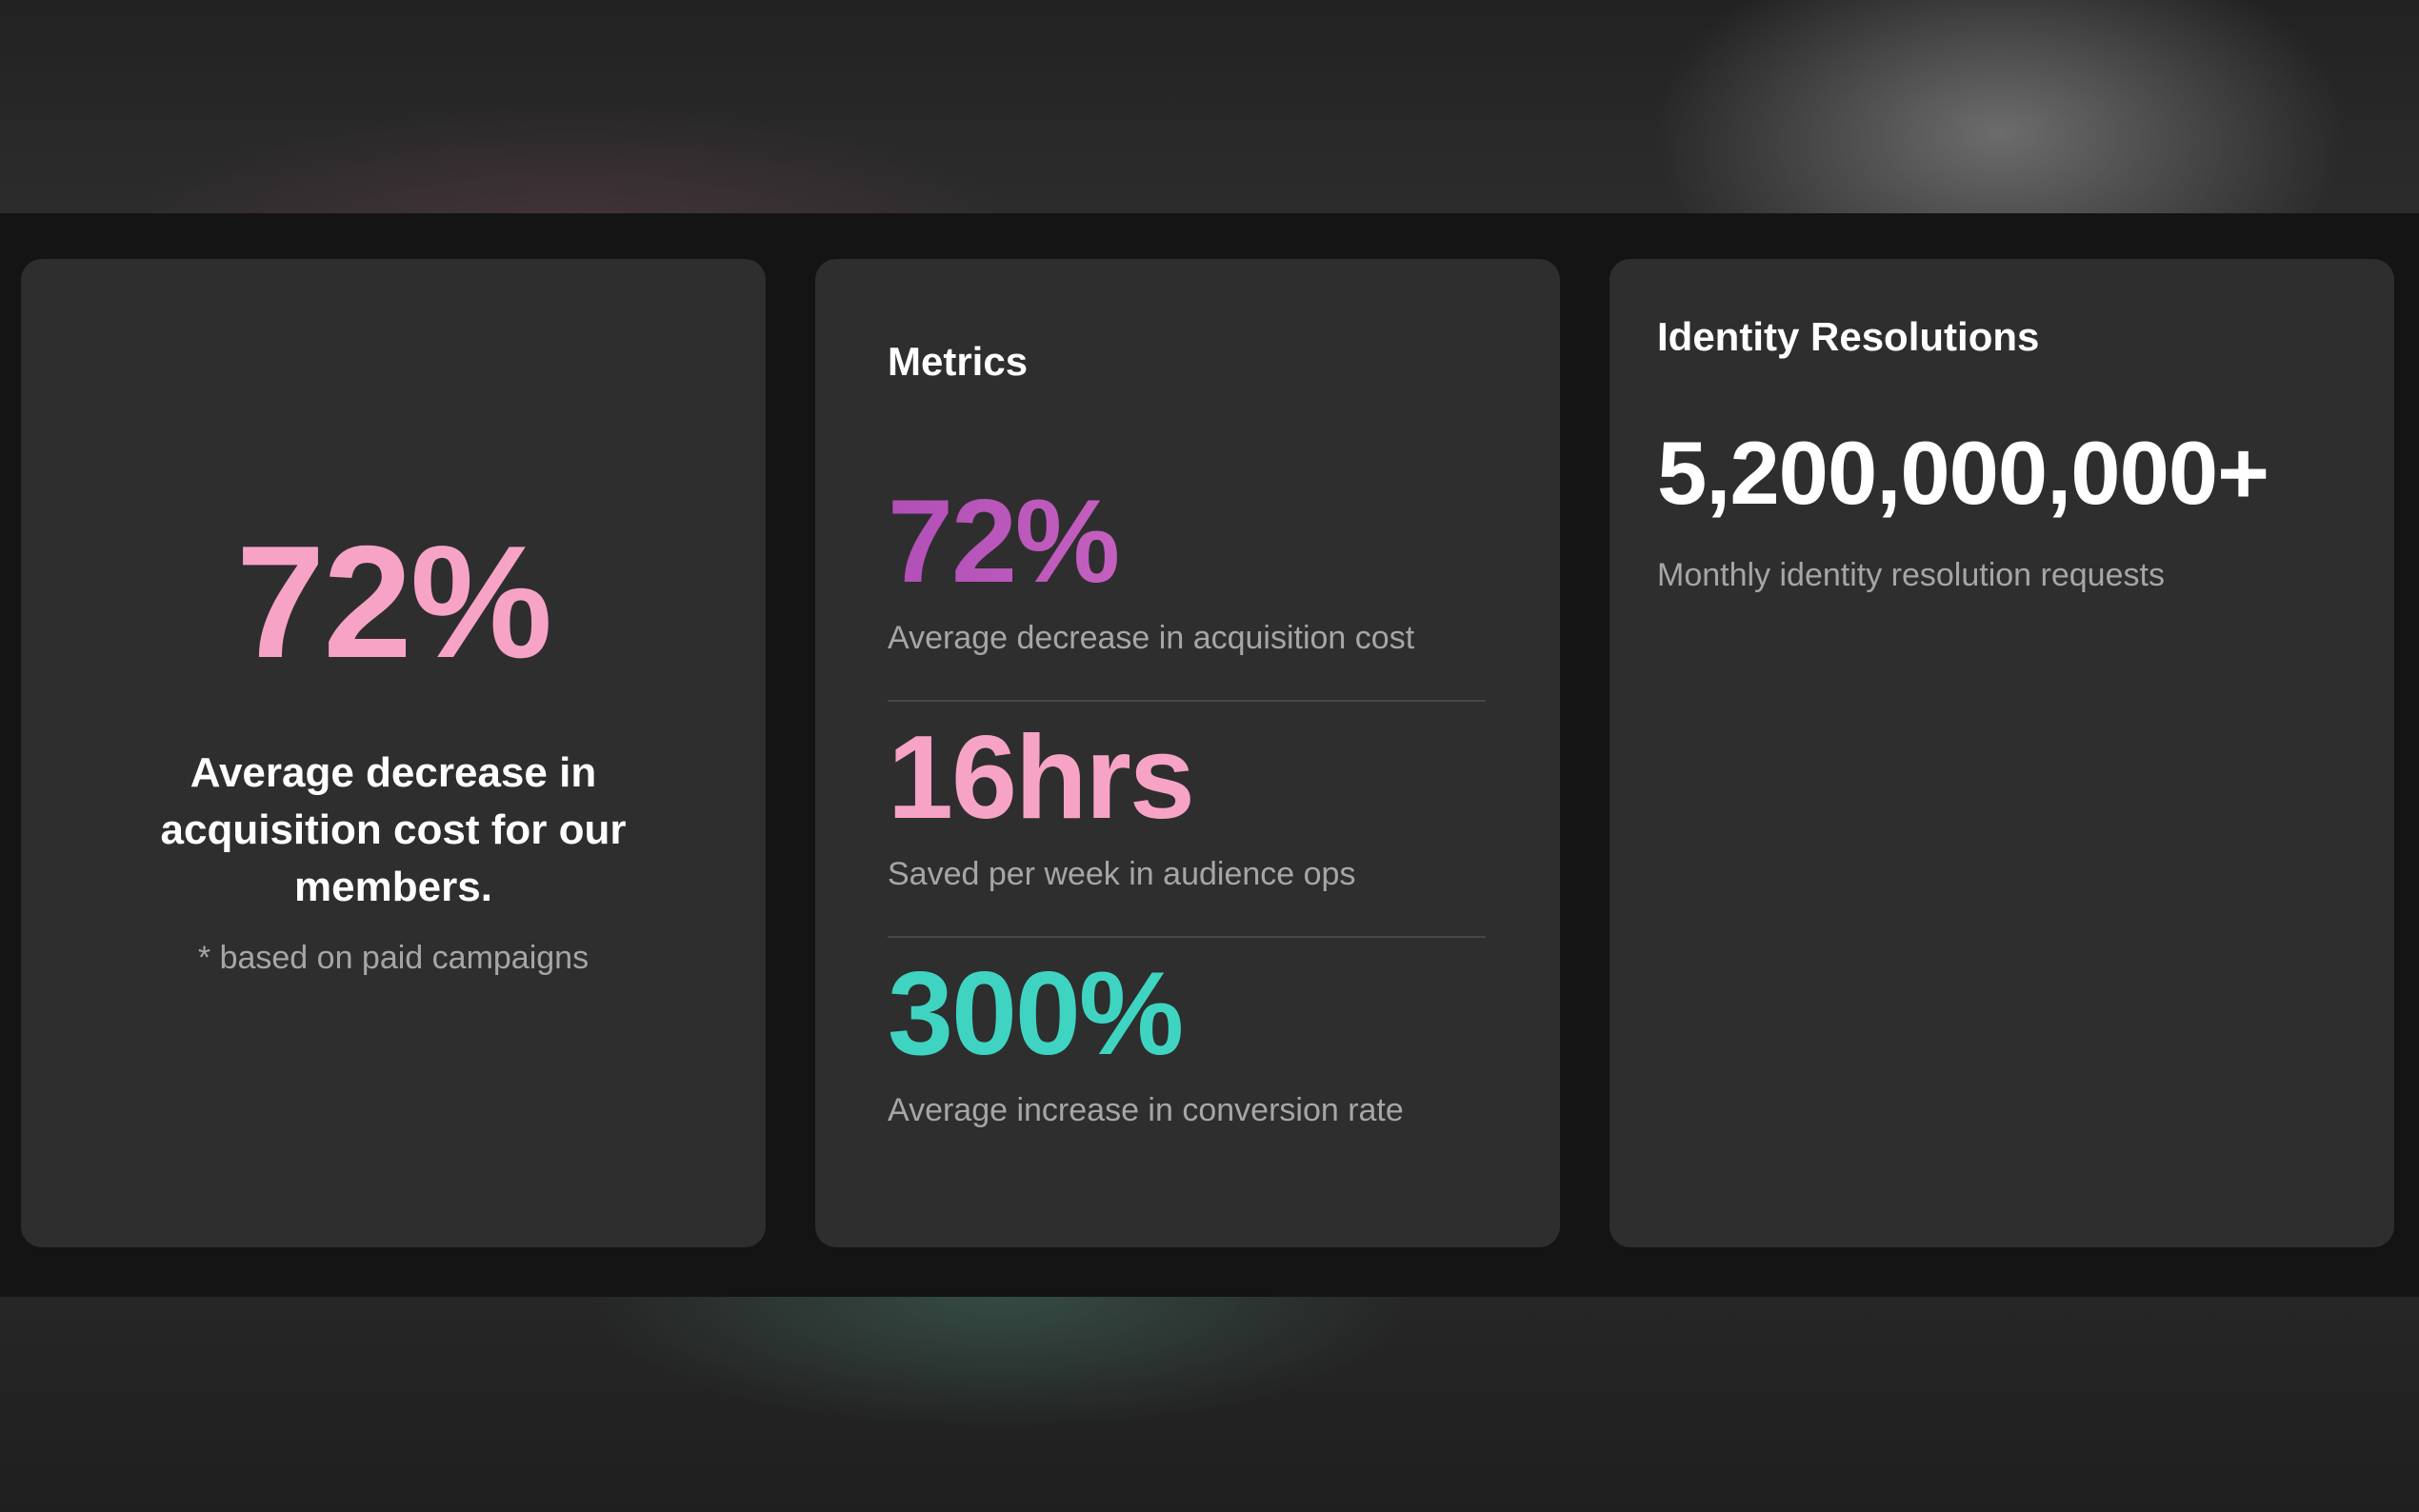  Describe the element at coordinates (1209, 1404) in the screenshot. I see `bottom-gradient-band` at that location.